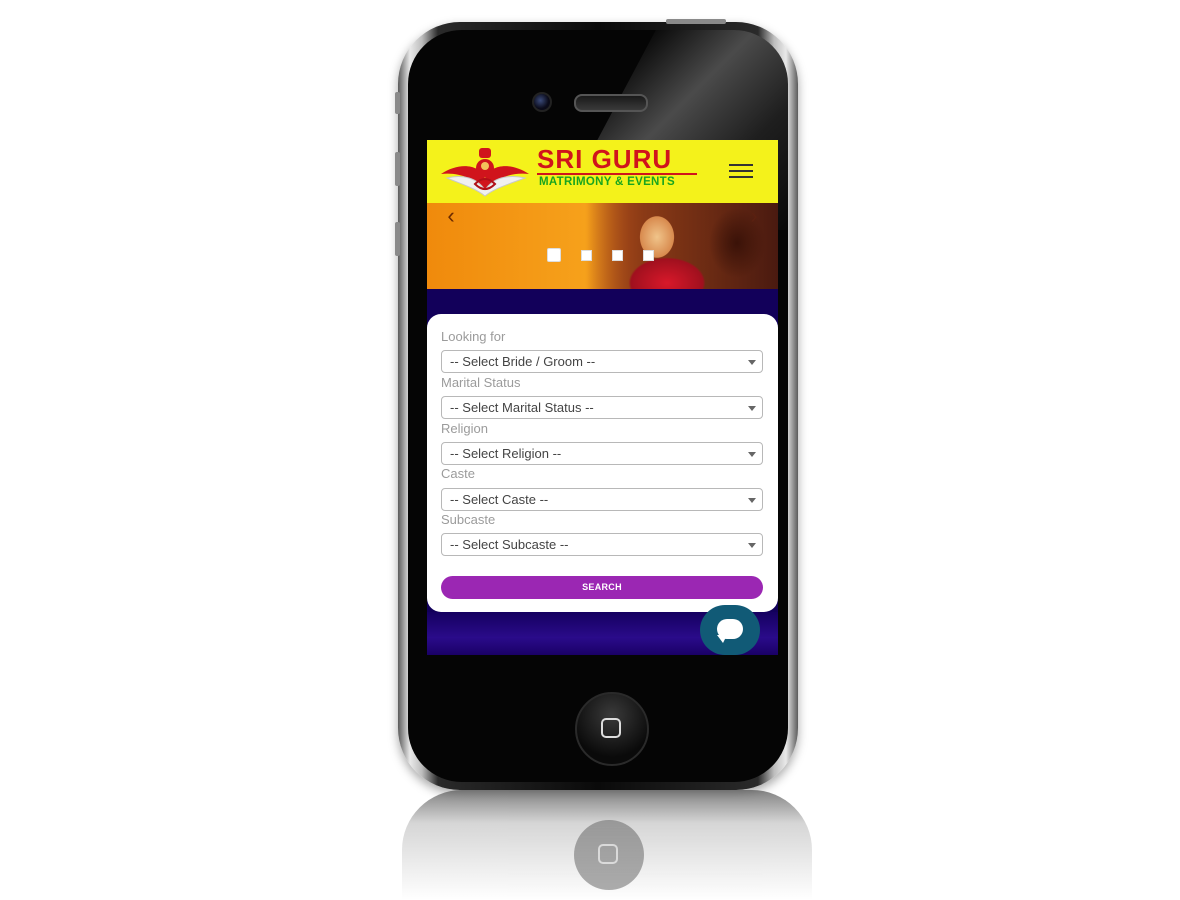 The image size is (1180, 900). What do you see at coordinates (602, 407) in the screenshot?
I see `marital-status-select: -- Select Marital Status --` at bounding box center [602, 407].